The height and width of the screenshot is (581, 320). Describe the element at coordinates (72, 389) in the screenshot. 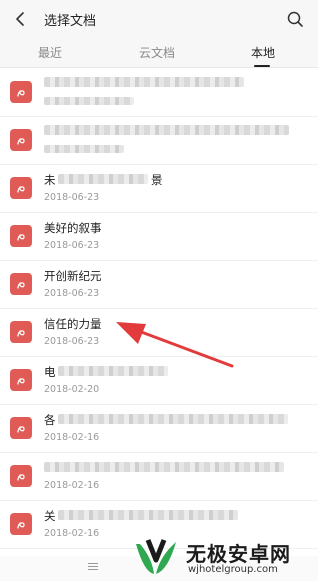

I see `file-date: 2018-02-20` at that location.